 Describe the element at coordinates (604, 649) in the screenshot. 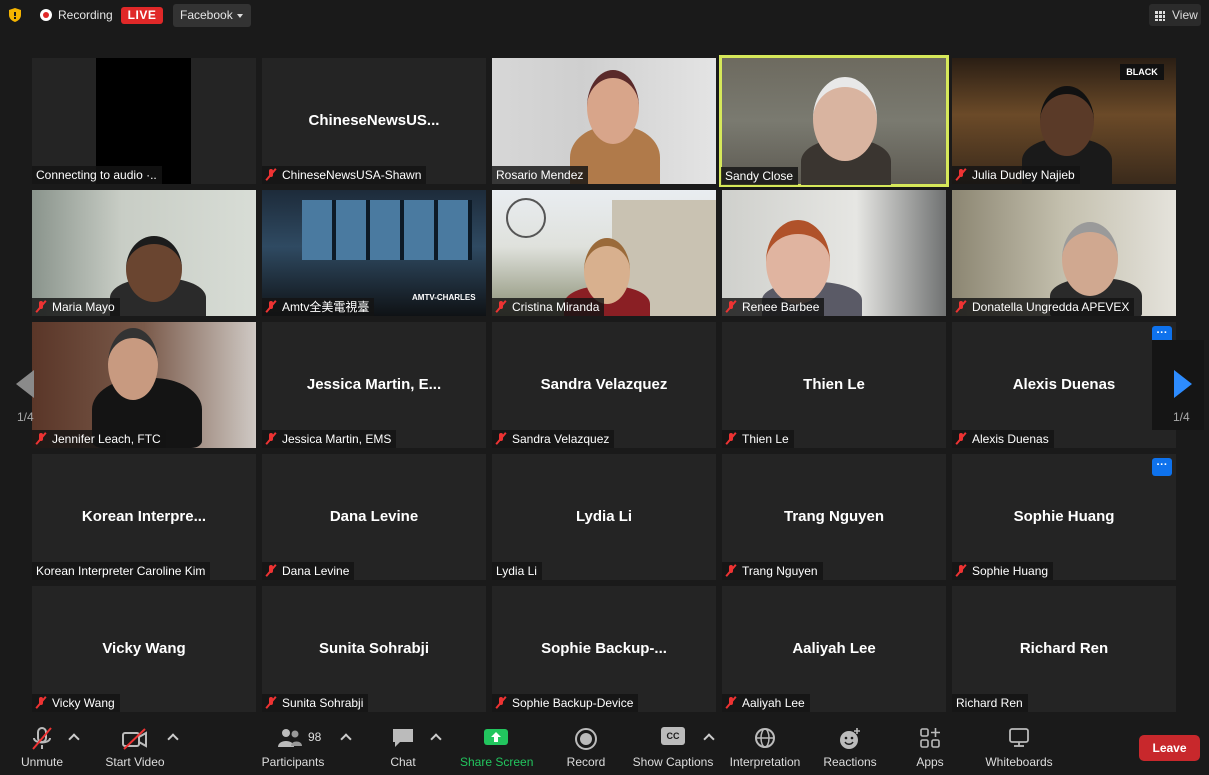

I see `video-tile: Sophie Backup-... Sophie Backup-Device` at that location.